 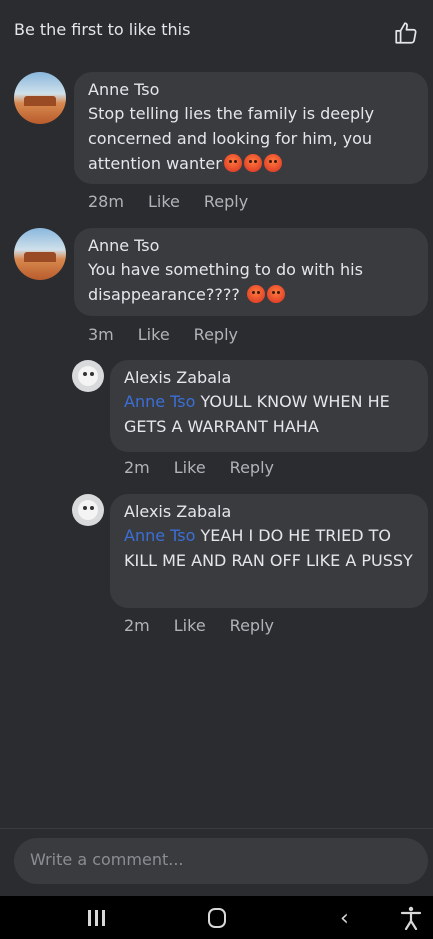 I want to click on comment-timestamp: 3m, so click(x=101, y=334).